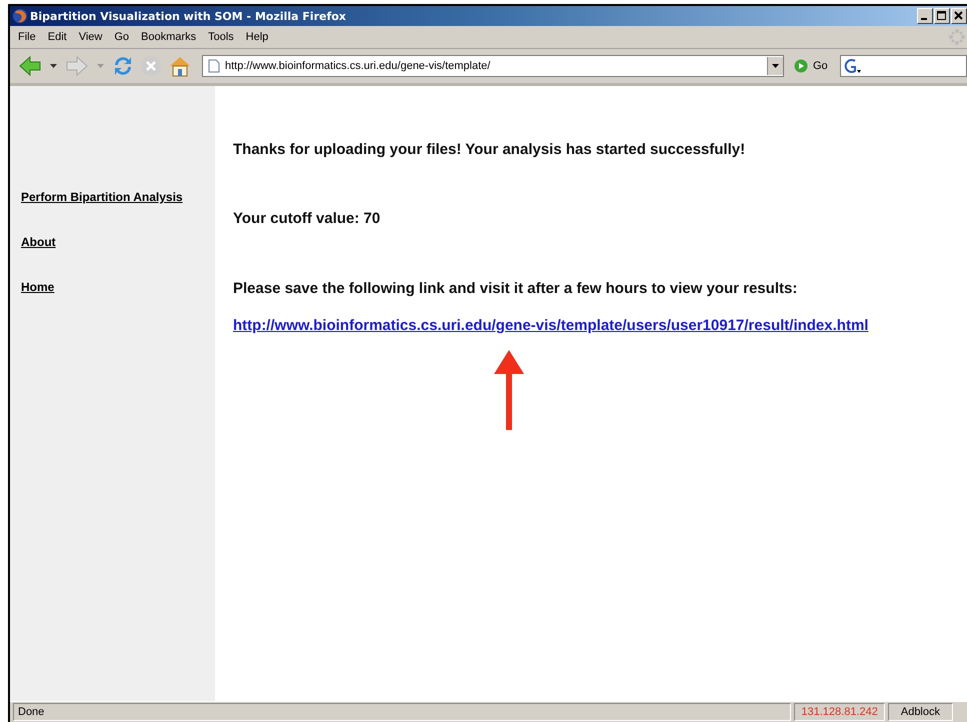  Describe the element at coordinates (20, 16) in the screenshot. I see `browser-logo-icon` at that location.